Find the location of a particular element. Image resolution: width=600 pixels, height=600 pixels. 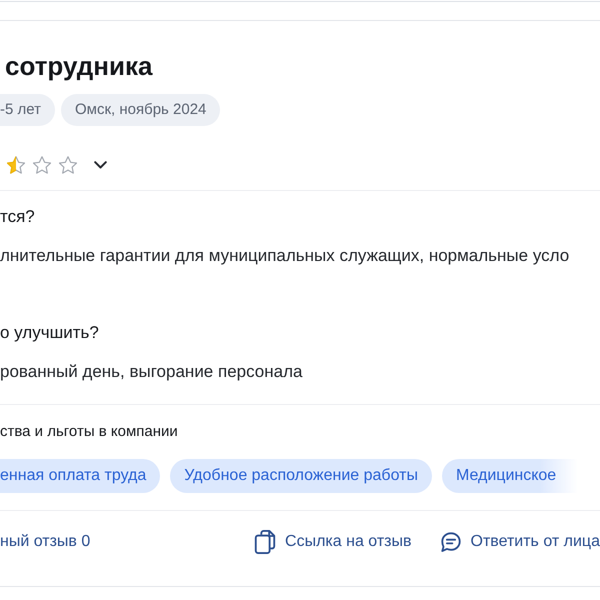

copy-link-button: Ссылка на отзыв is located at coordinates (333, 542).